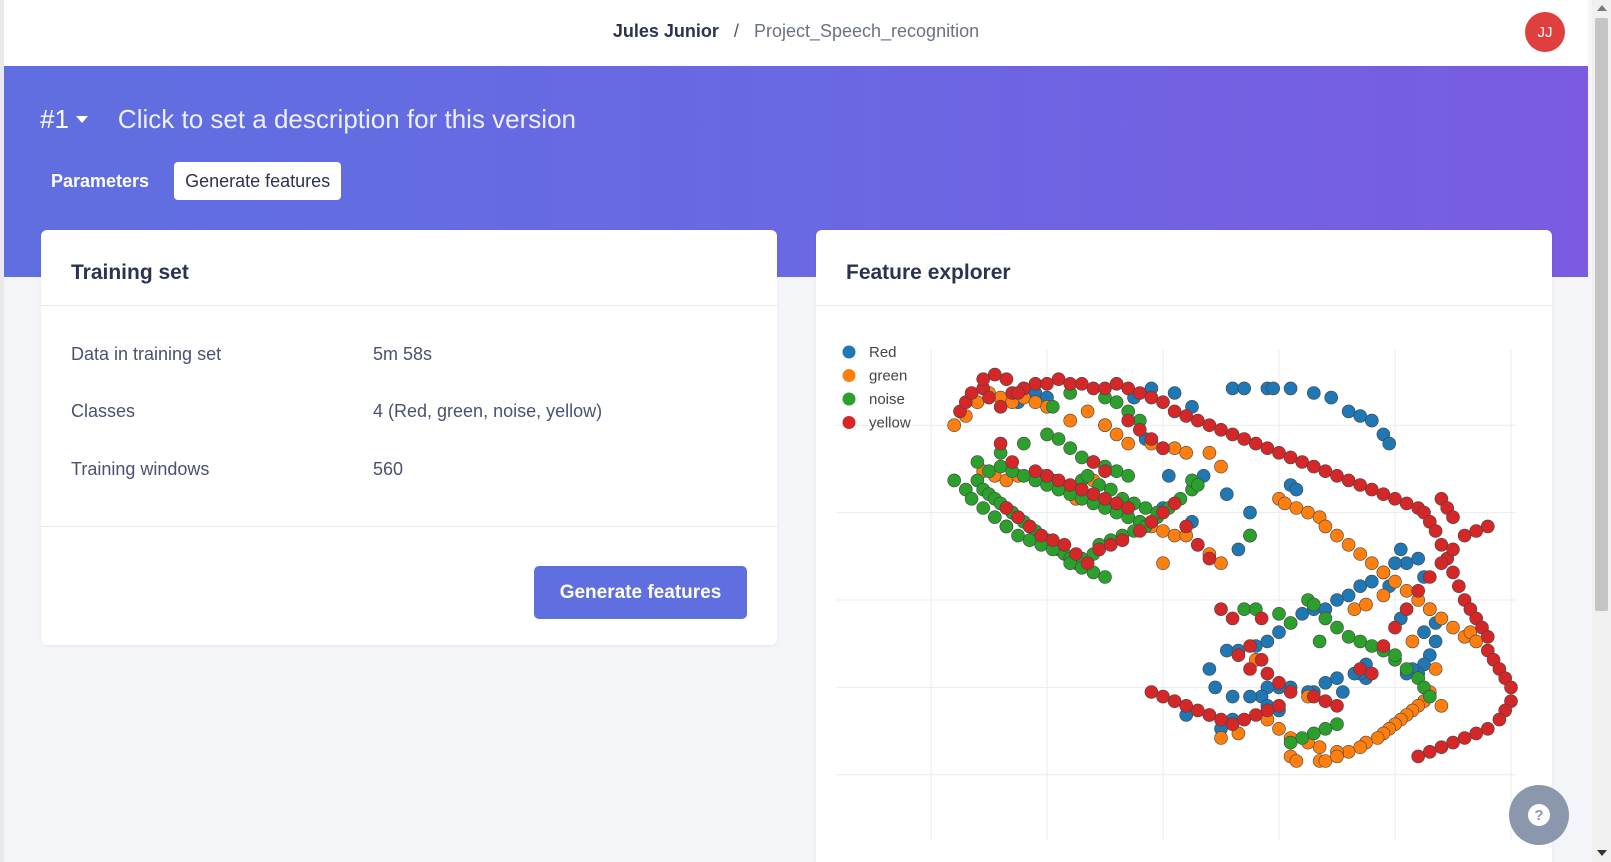 The image size is (1611, 862). I want to click on legend-label-yellow: yellow, so click(890, 423).